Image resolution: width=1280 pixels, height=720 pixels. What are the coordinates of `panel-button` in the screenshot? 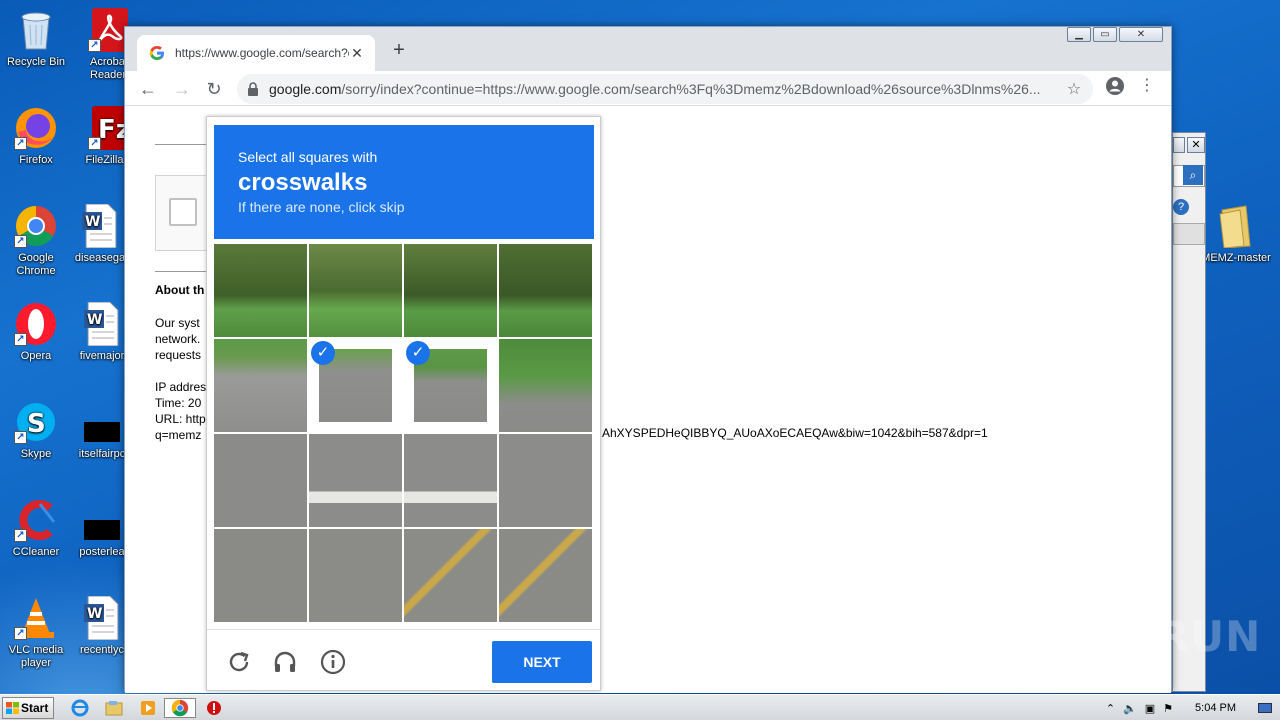 It's located at (1189, 234).